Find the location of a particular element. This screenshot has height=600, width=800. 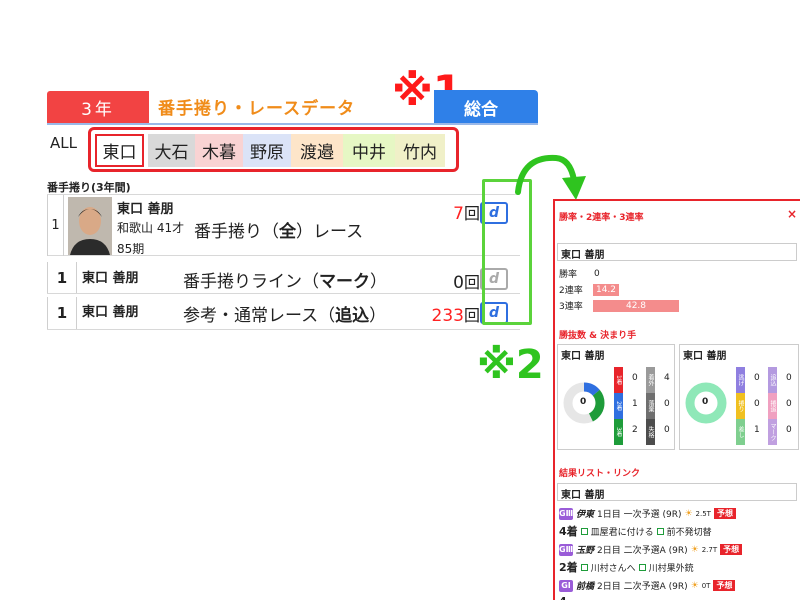

kimarite-box: 東口 善朋 0 逃げ 0 捲り 0 差し 1 追込 0 捲追 0 マーク 0 is located at coordinates (739, 397).